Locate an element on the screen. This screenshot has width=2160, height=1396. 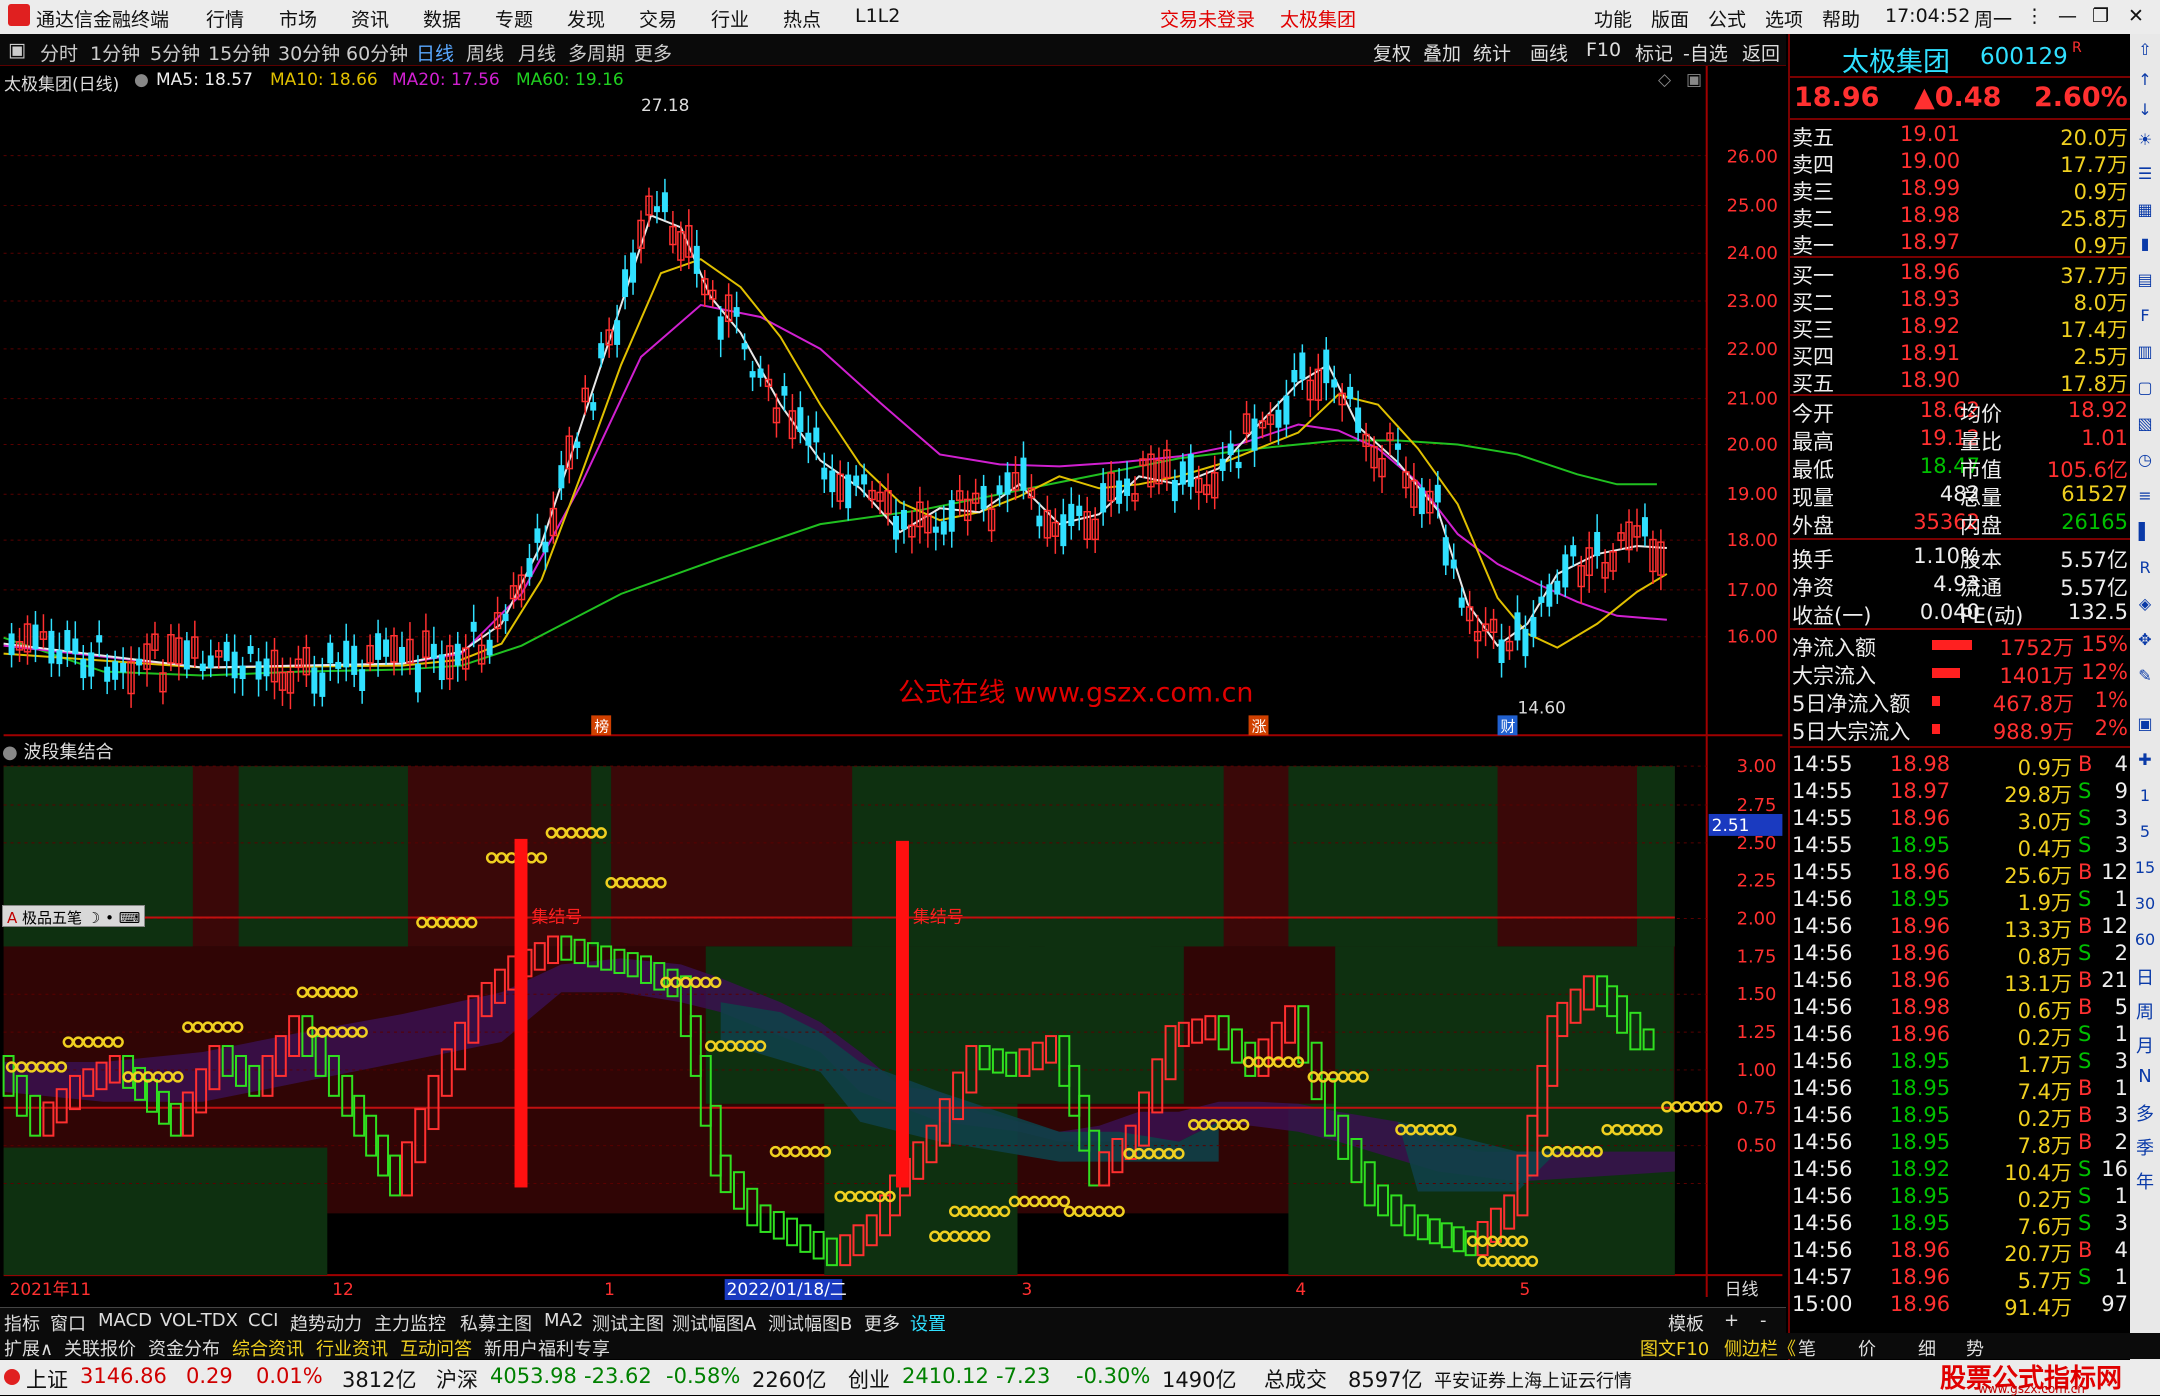
f10-icon: F is located at coordinates (2145, 315).